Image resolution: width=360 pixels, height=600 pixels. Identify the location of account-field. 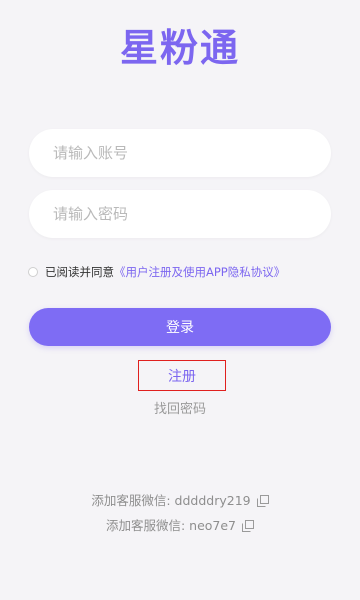
(180, 153).